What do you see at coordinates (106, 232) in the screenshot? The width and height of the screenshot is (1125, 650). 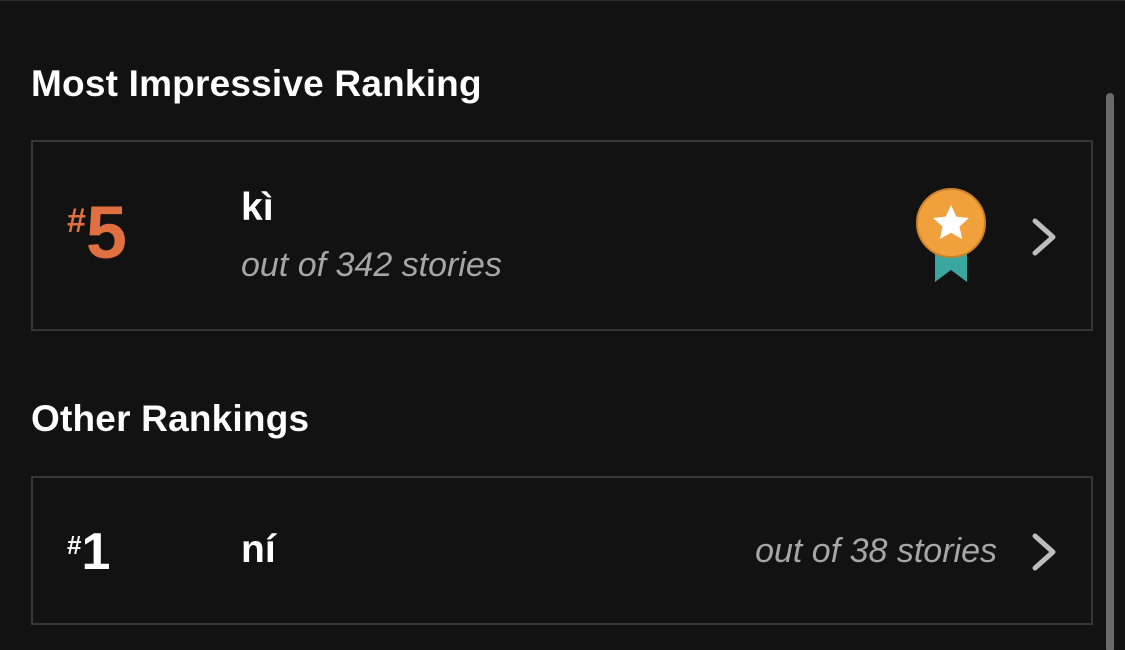 I see `rank-value: 5` at bounding box center [106, 232].